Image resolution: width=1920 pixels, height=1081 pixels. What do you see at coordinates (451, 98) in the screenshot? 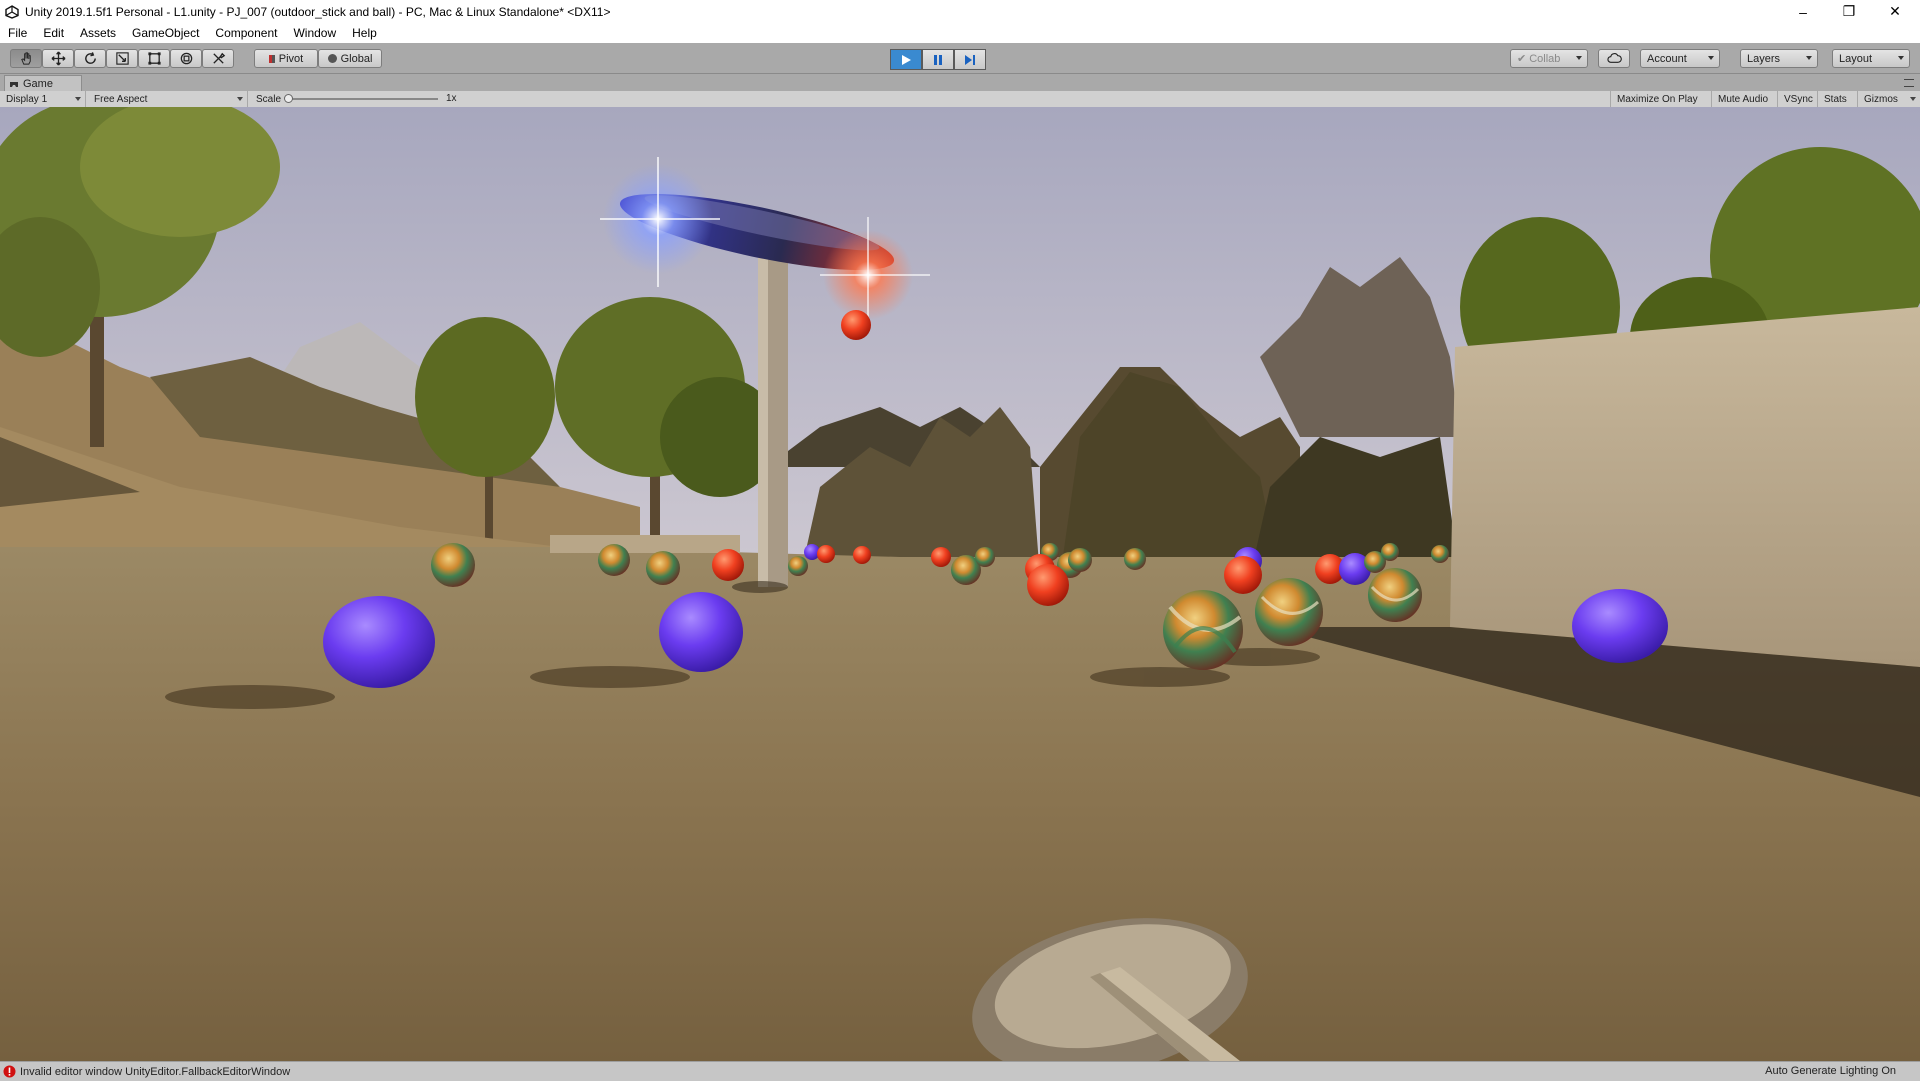
I see `scale-value: 1x` at bounding box center [451, 98].